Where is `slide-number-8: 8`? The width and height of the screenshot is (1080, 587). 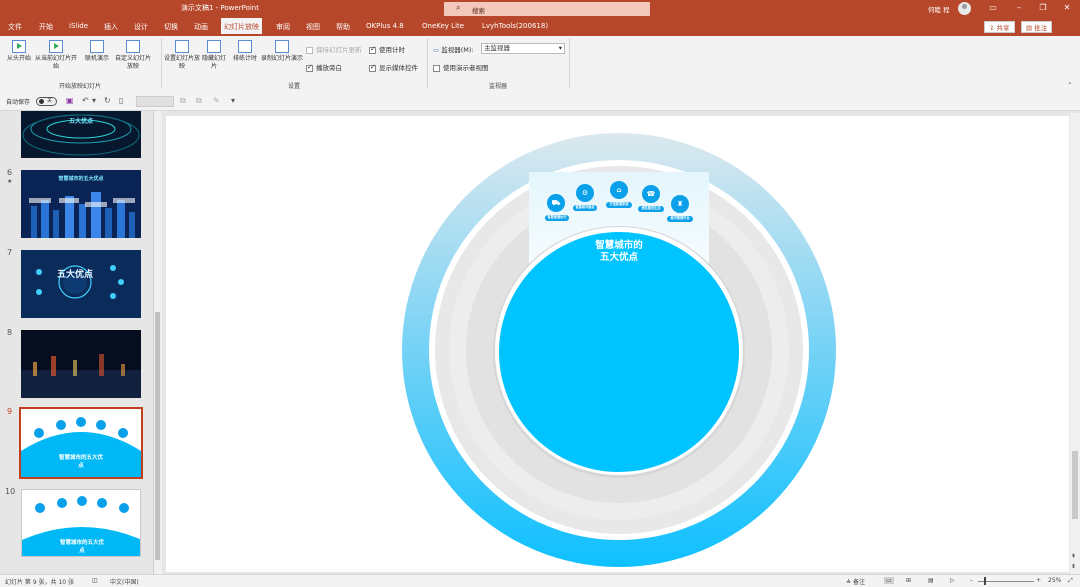 slide-number-8: 8 is located at coordinates (10, 332).